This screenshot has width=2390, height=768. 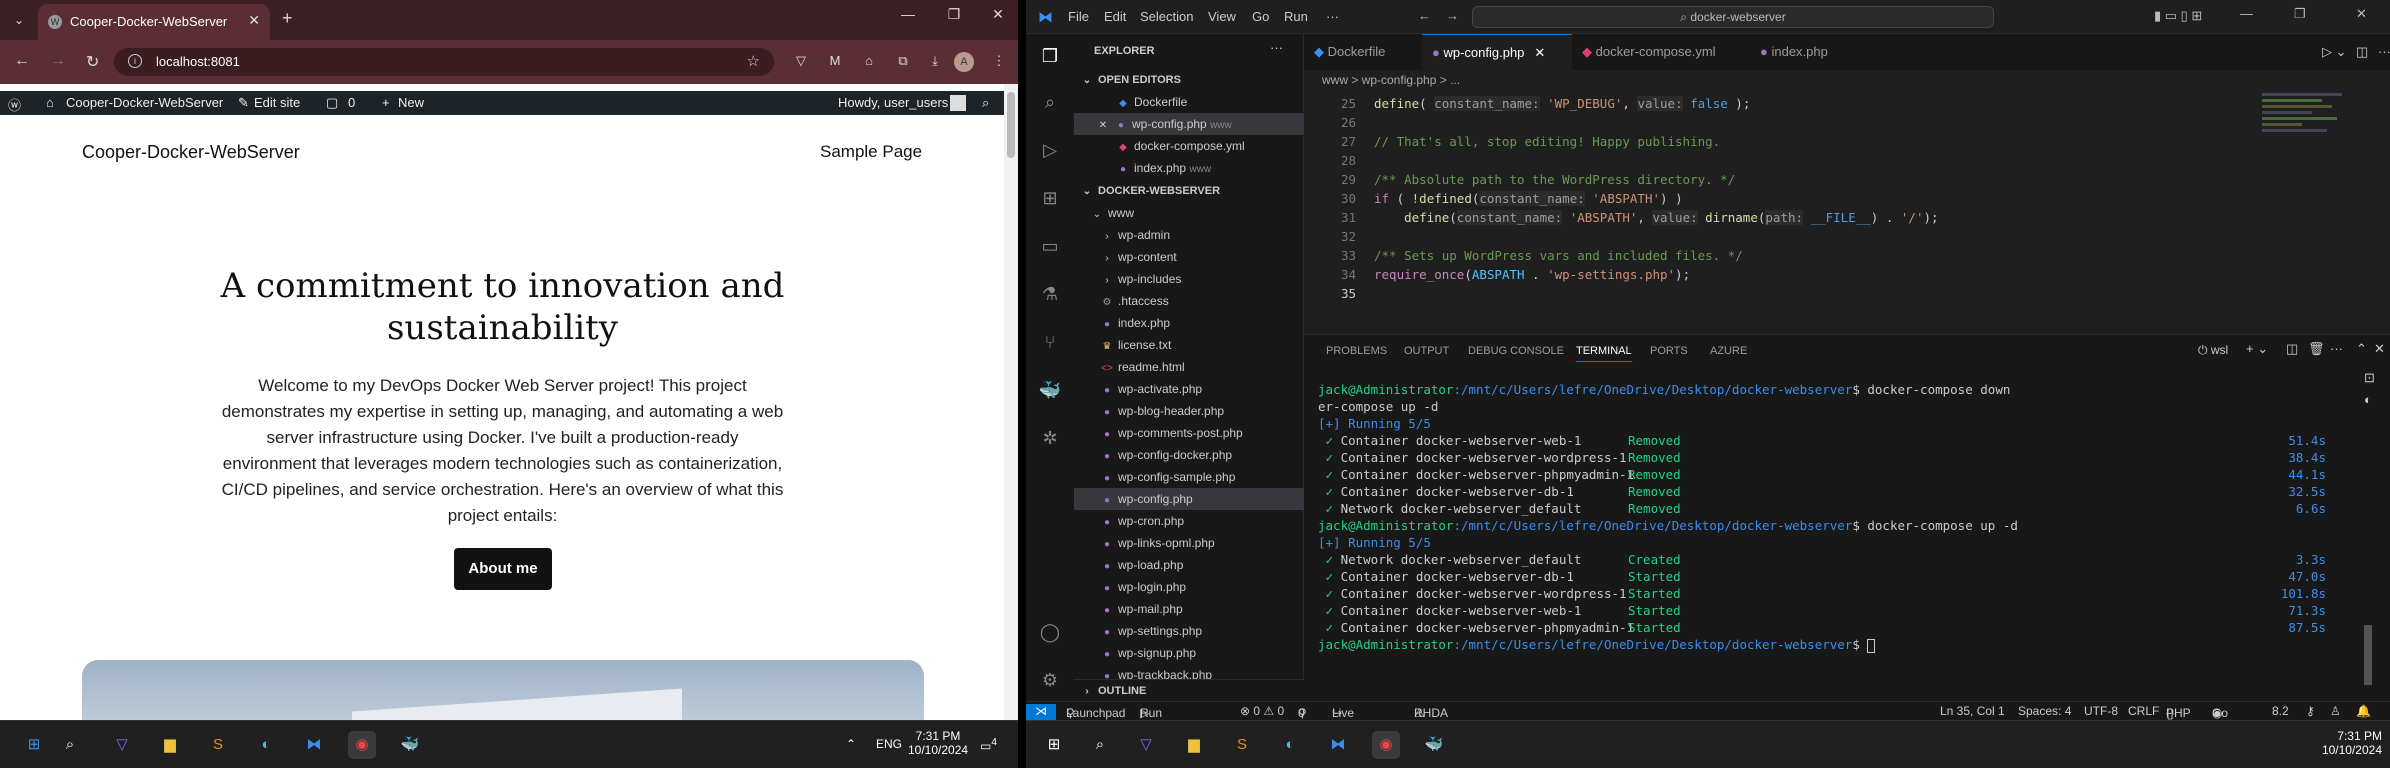 What do you see at coordinates (1189, 146) in the screenshot?
I see `open-editor-item: ◆ docker-compose.yml` at bounding box center [1189, 146].